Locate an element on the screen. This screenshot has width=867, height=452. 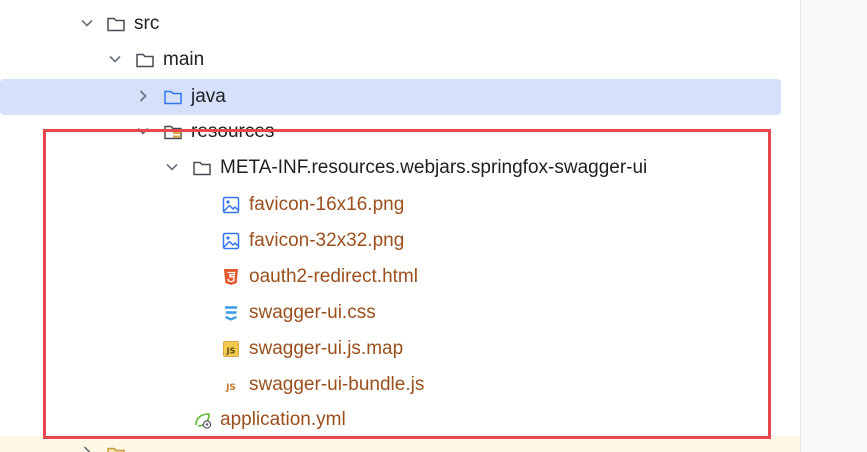
js-map-icon: JS is located at coordinates (231, 349).